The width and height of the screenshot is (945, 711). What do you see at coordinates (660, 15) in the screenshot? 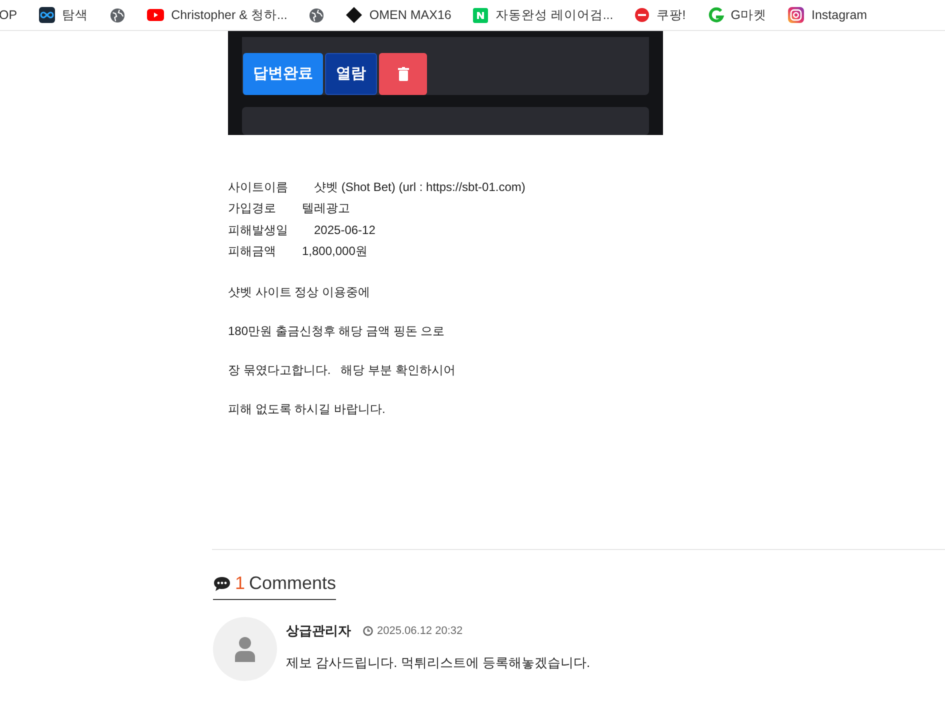
I see `bookmark: 쿠팡!` at bounding box center [660, 15].